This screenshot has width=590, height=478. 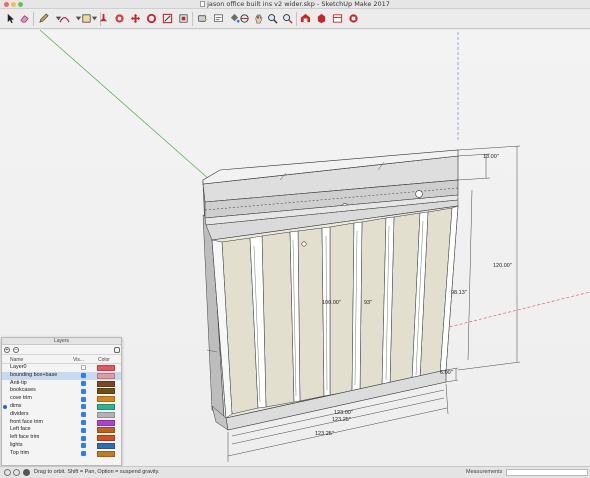 I want to click on add-layer-button: +, so click(x=7, y=350).